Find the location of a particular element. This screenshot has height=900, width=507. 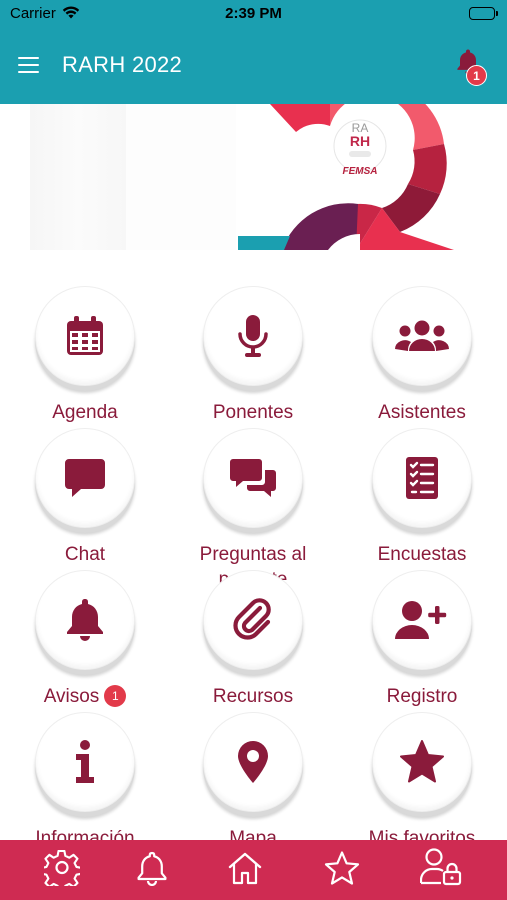

tab-notifications is located at coordinates (152, 868).